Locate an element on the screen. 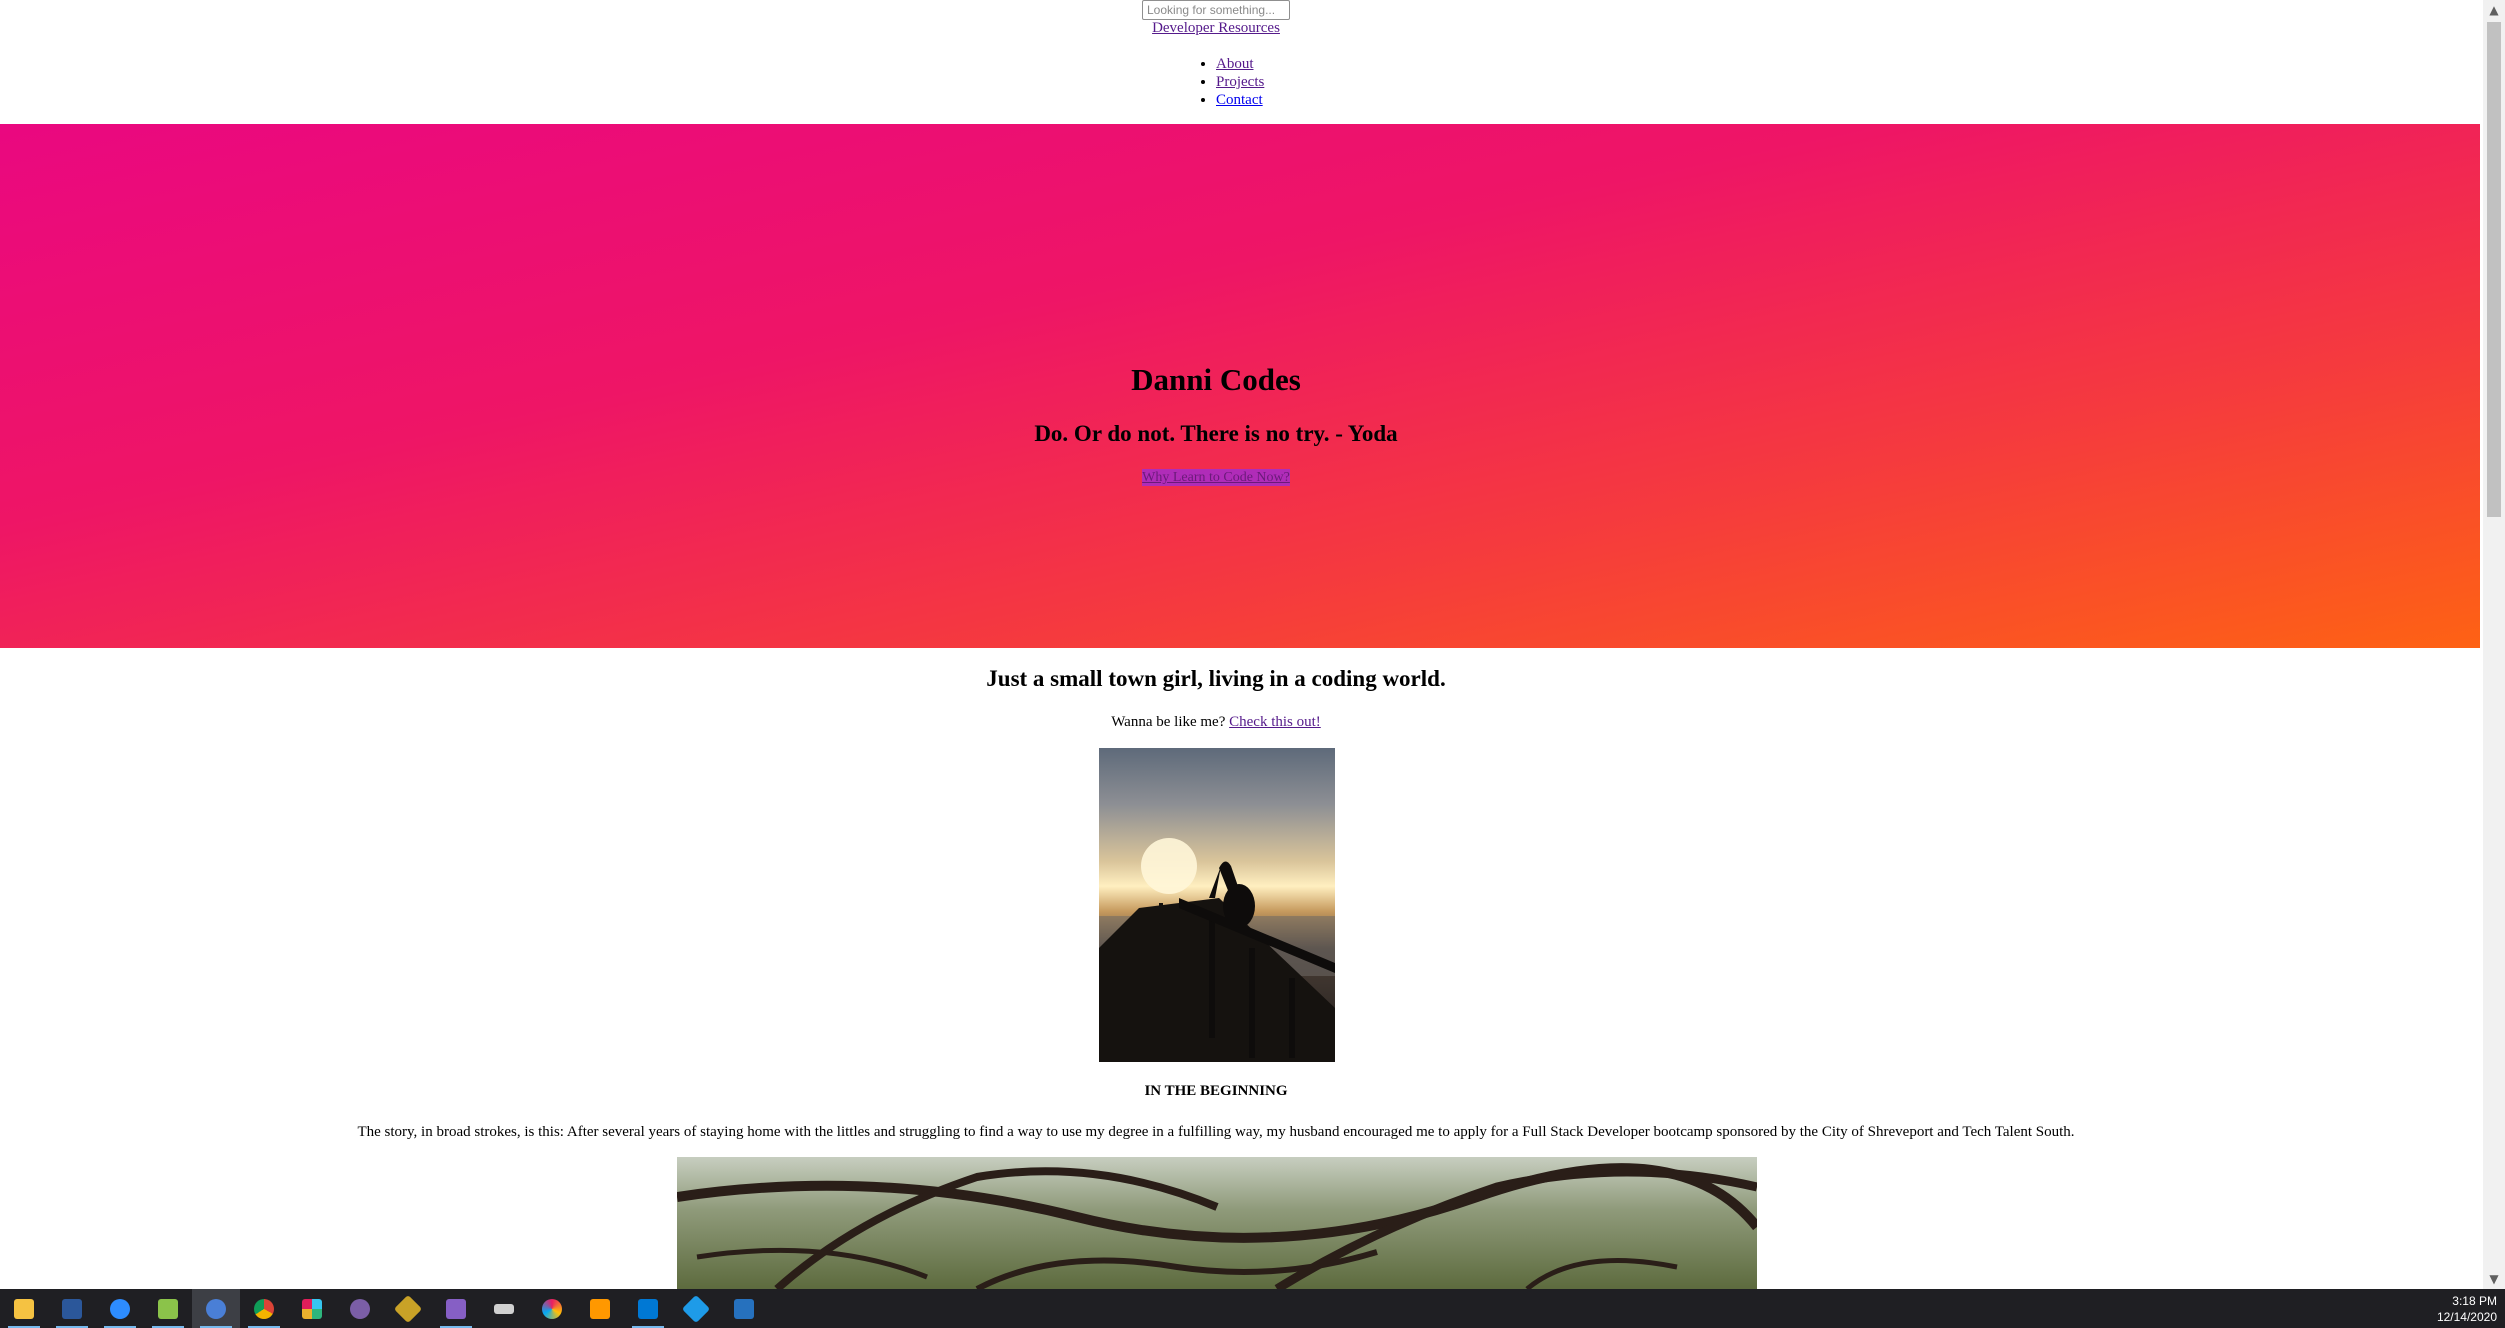 This screenshot has height=1328, width=2505. site-title: Danni Codes is located at coordinates (1216, 379).